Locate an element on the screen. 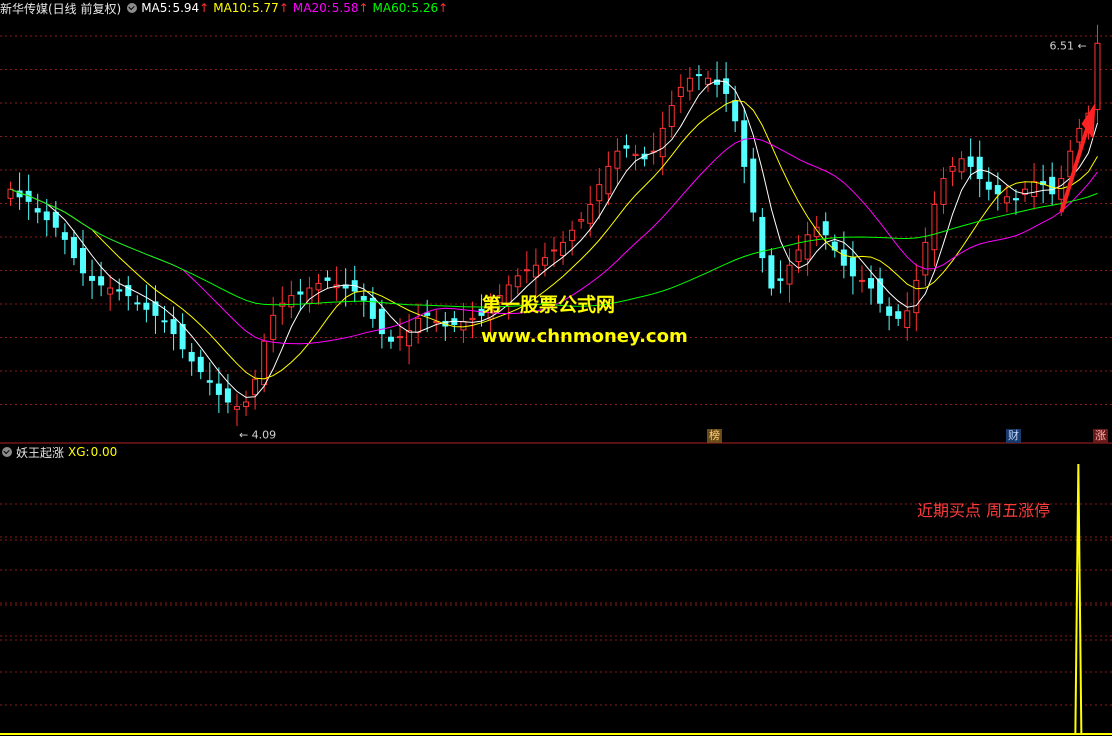 Image resolution: width=1112 pixels, height=736 pixels. buy-point-annotation: 近期买点 周五涨停 is located at coordinates (984, 510).